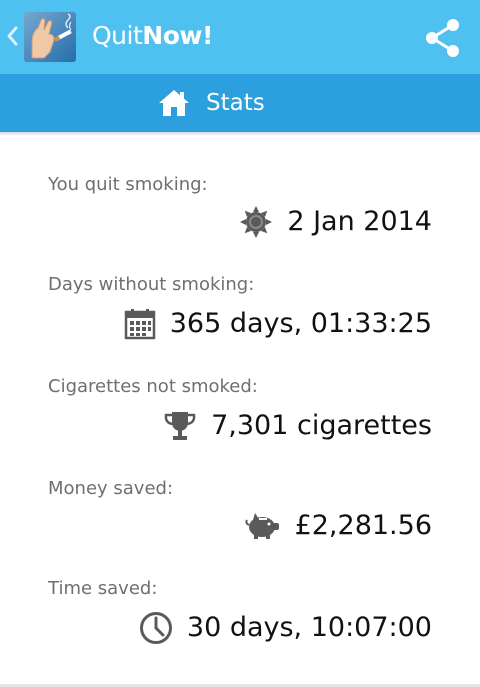  Describe the element at coordinates (300, 323) in the screenshot. I see `days-without-smoking-text: 365 days, 01:33:25` at that location.